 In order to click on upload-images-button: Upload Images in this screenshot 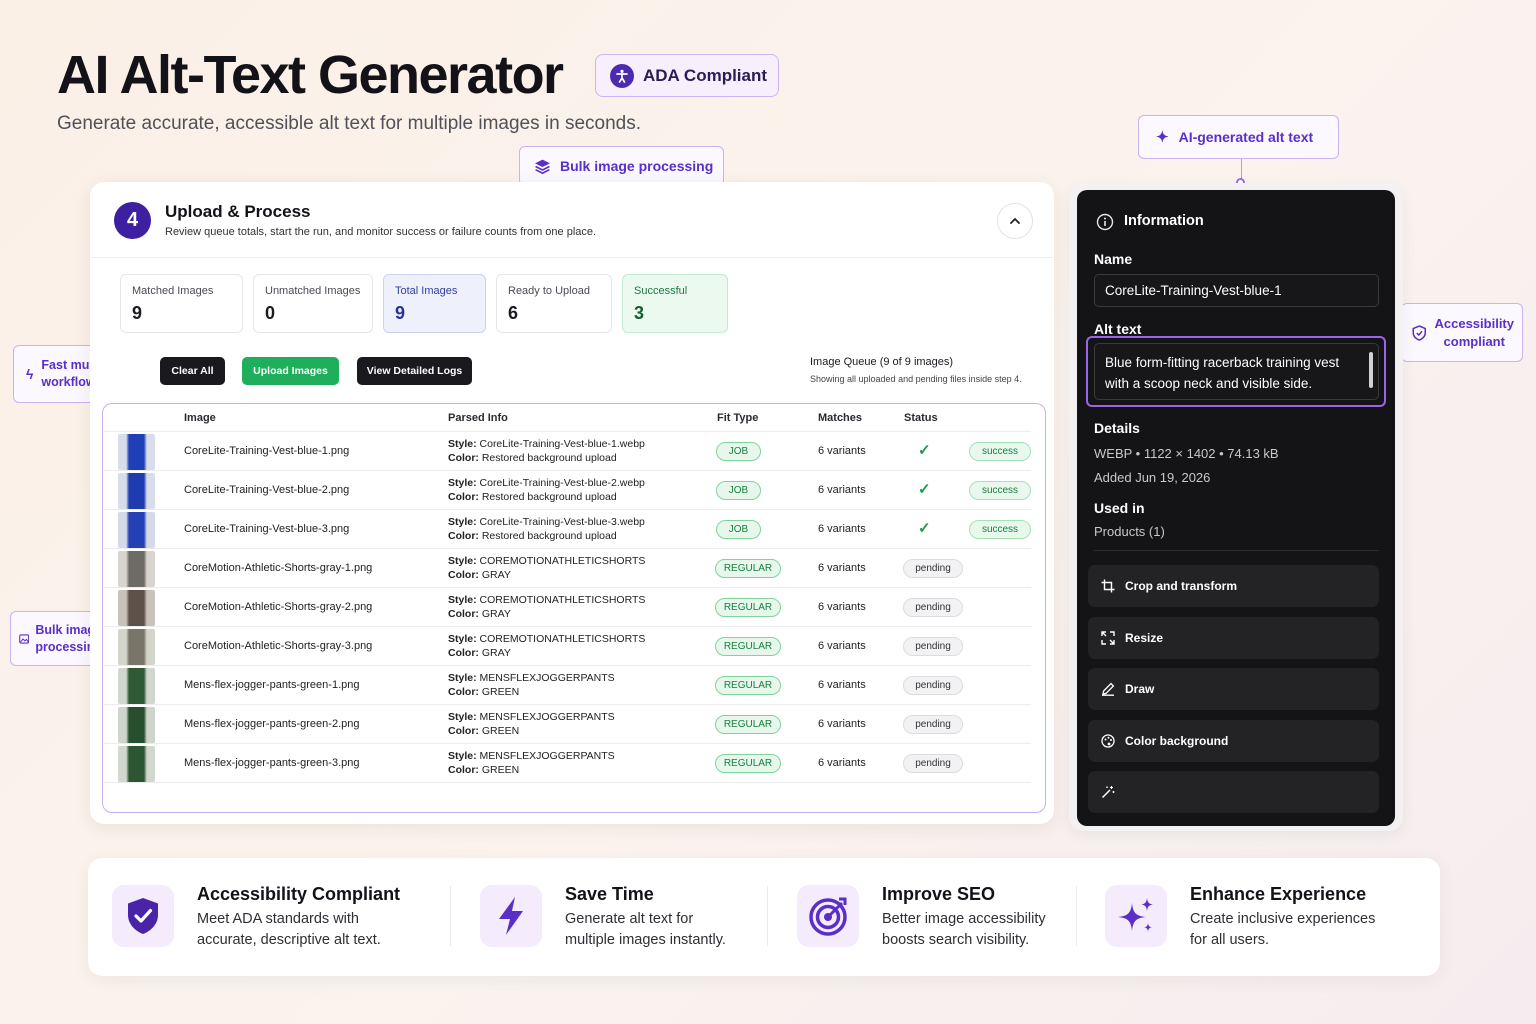, I will do `click(290, 371)`.